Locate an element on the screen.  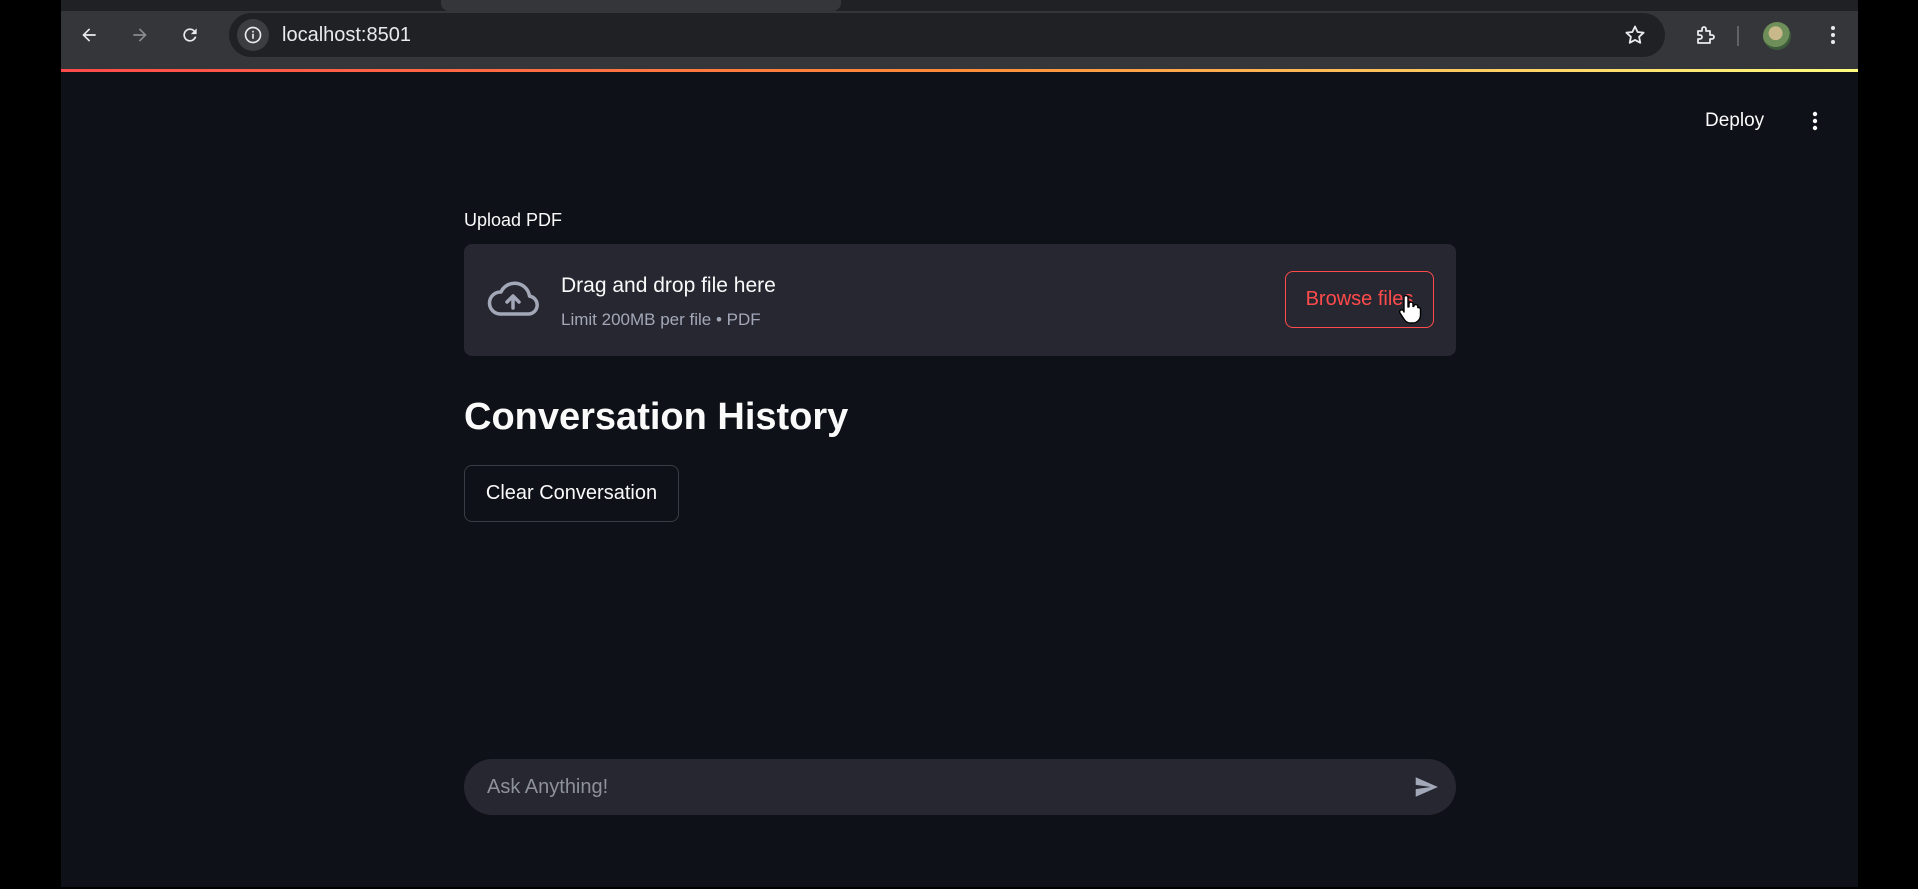
send-icon is located at coordinates (1426, 787).